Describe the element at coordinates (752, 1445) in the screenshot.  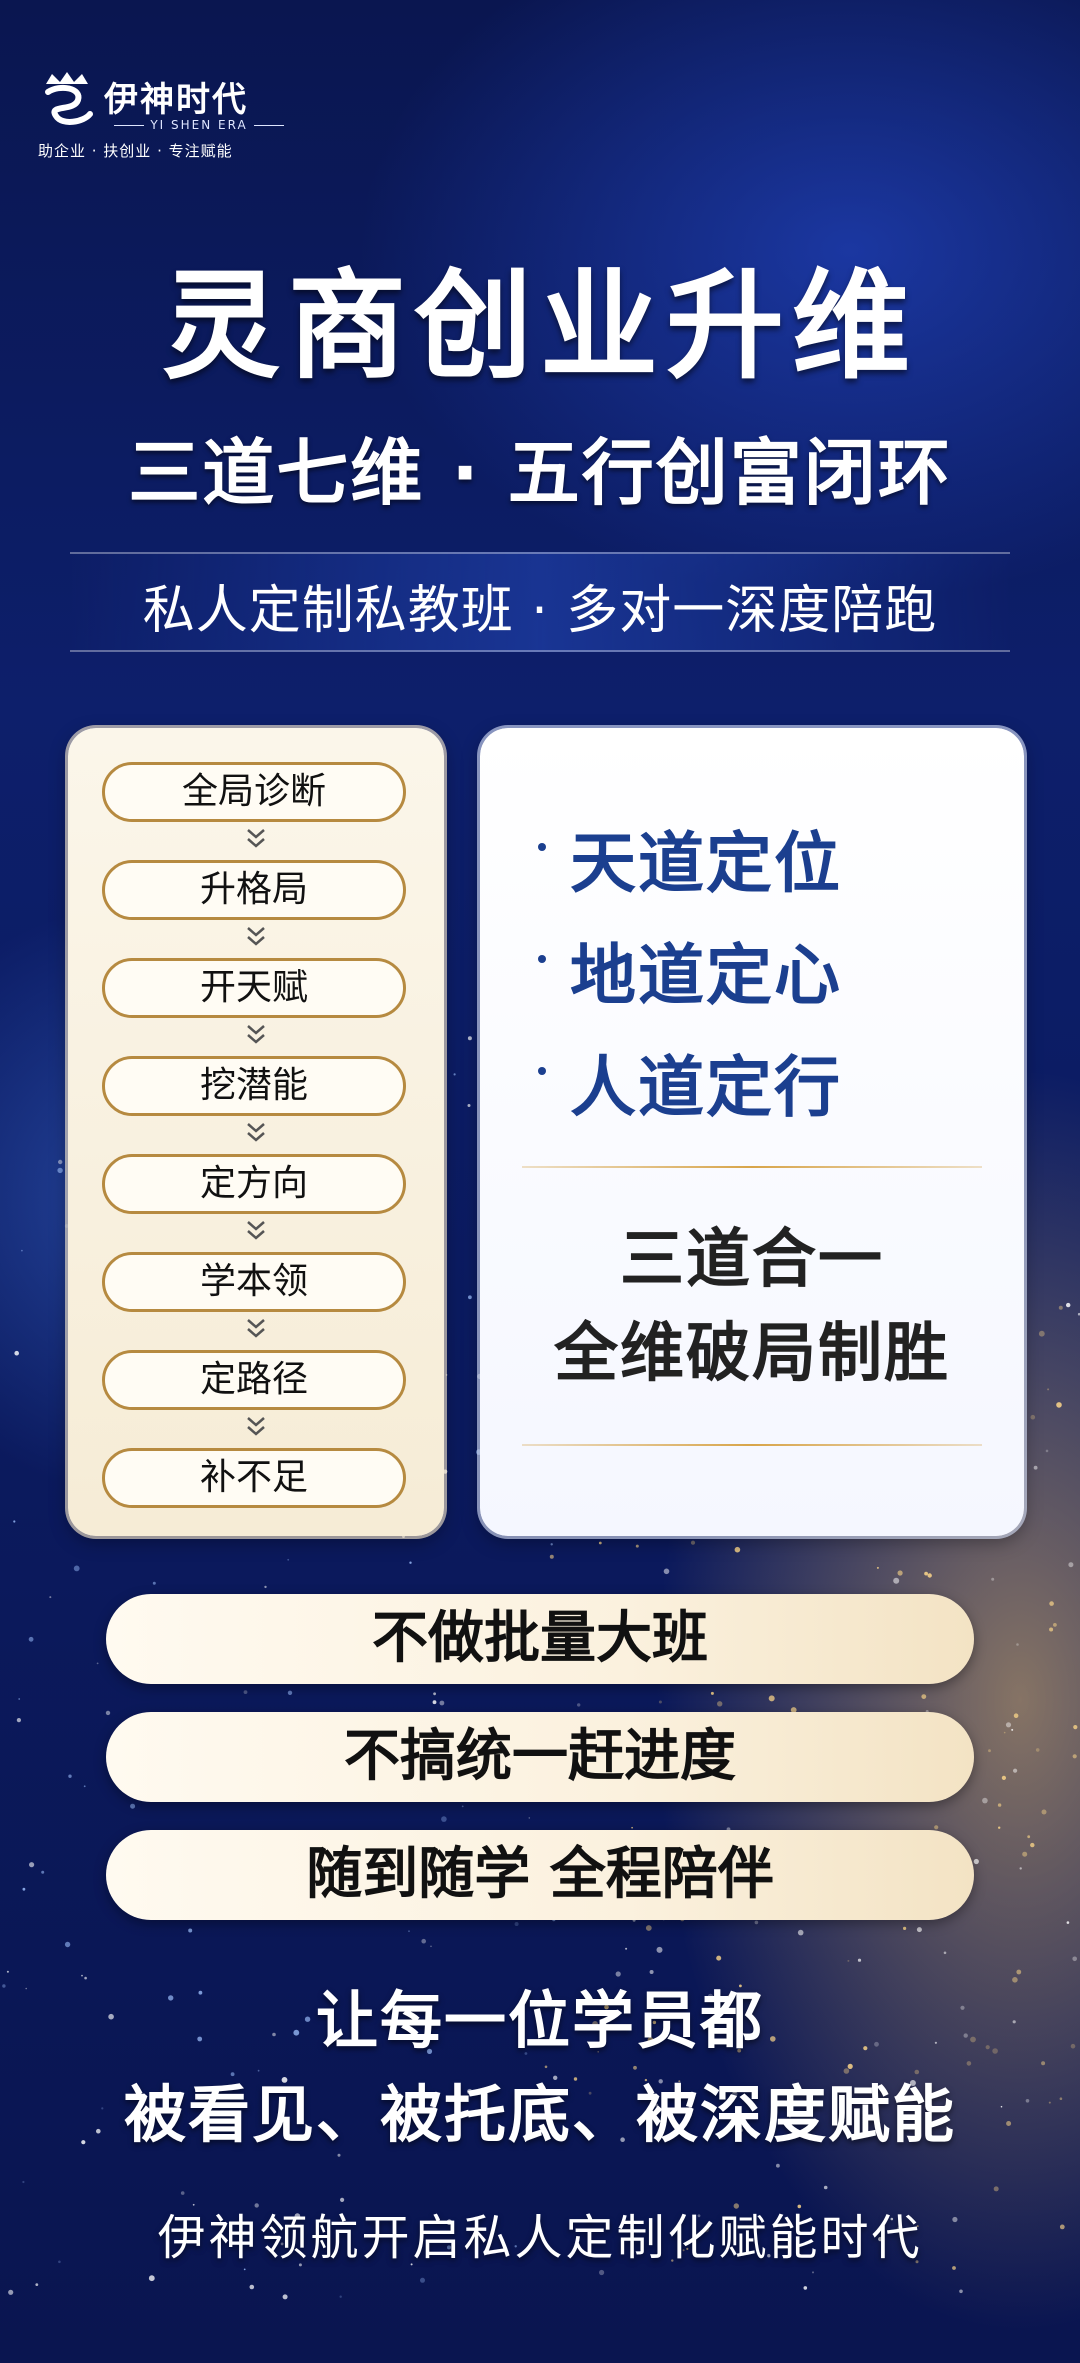
I see `divider` at that location.